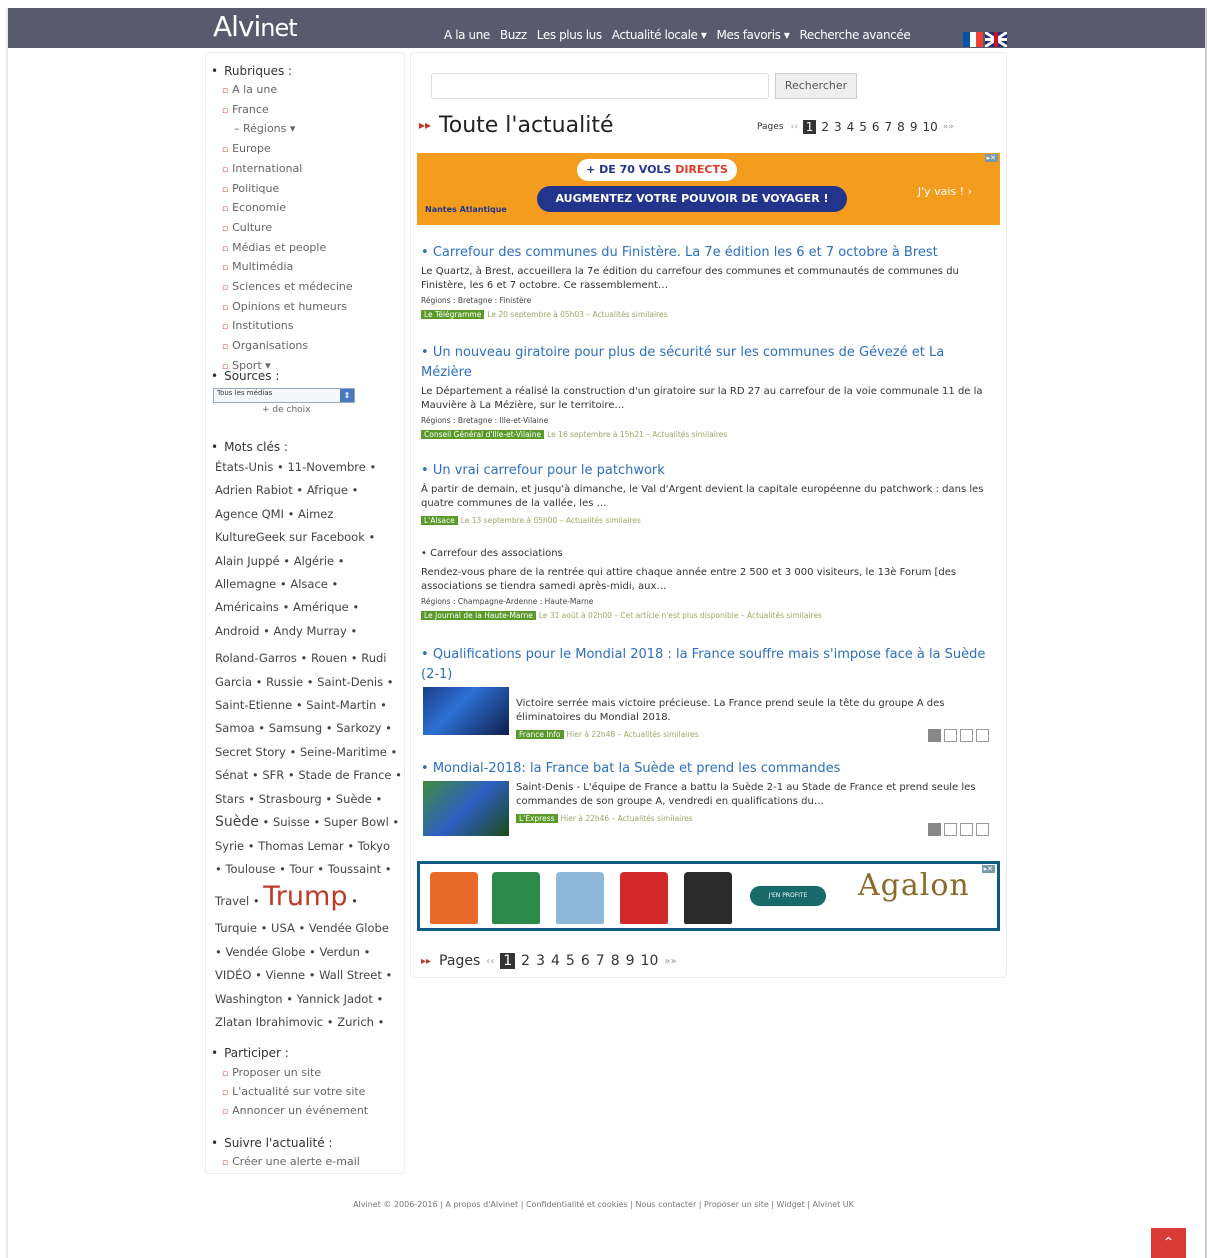  What do you see at coordinates (308, 682) in the screenshot?
I see `tag-line: Garcia • Russie • Saint-Denis •` at bounding box center [308, 682].